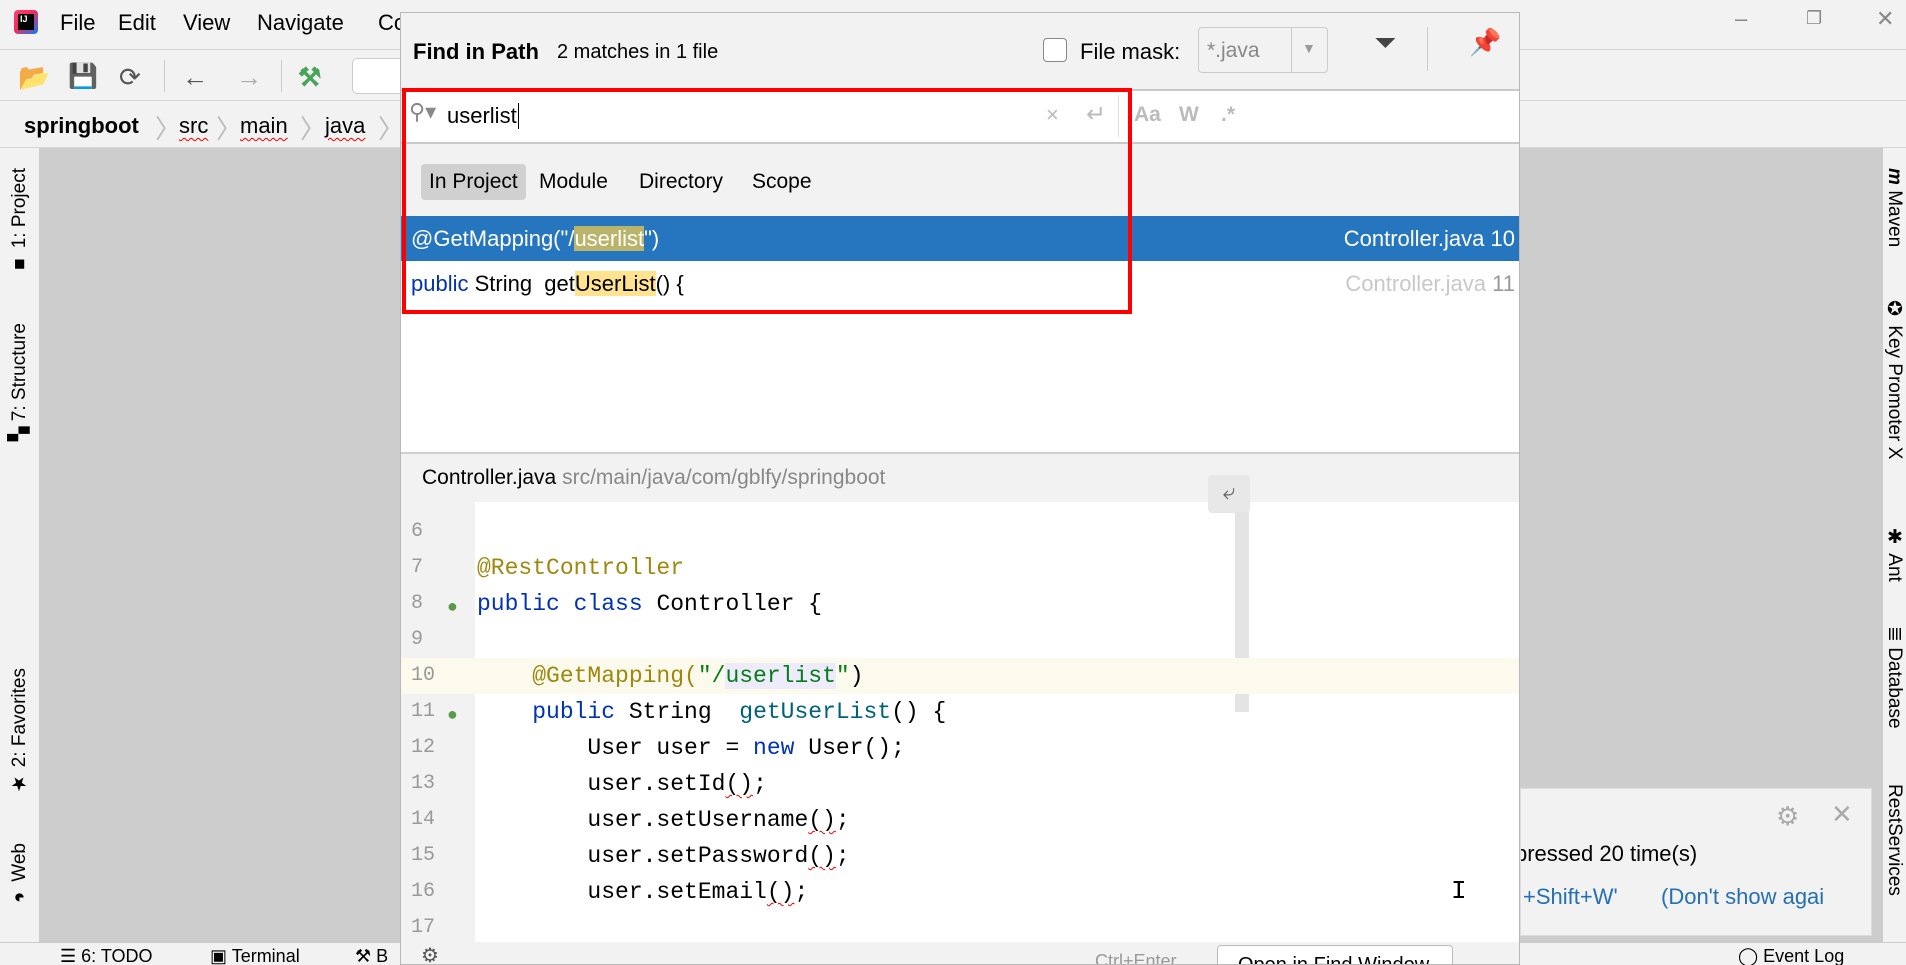 This screenshot has width=1906, height=965. What do you see at coordinates (1052, 115) in the screenshot?
I see `clear-icon: ×` at bounding box center [1052, 115].